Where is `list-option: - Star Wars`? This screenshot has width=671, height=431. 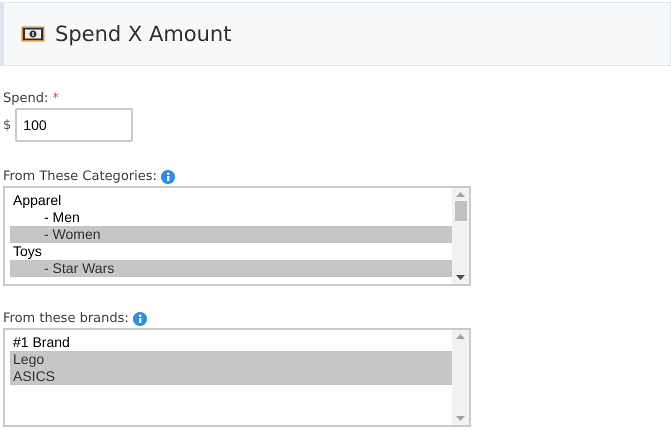
list-option: - Star Wars is located at coordinates (231, 268).